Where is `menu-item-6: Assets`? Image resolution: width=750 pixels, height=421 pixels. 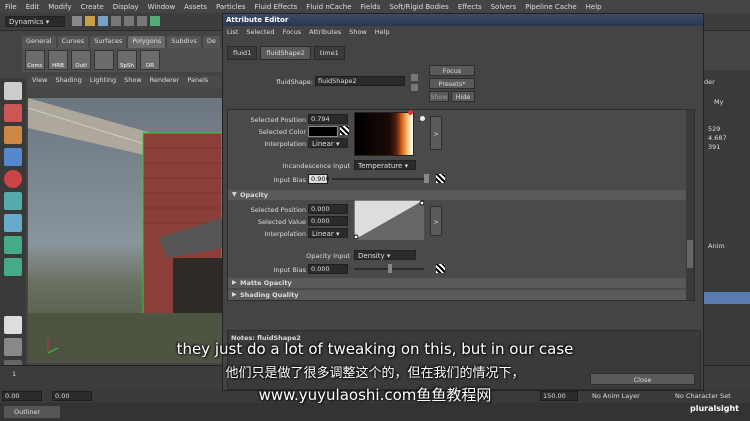
menu-item-6: Assets is located at coordinates (195, 7).